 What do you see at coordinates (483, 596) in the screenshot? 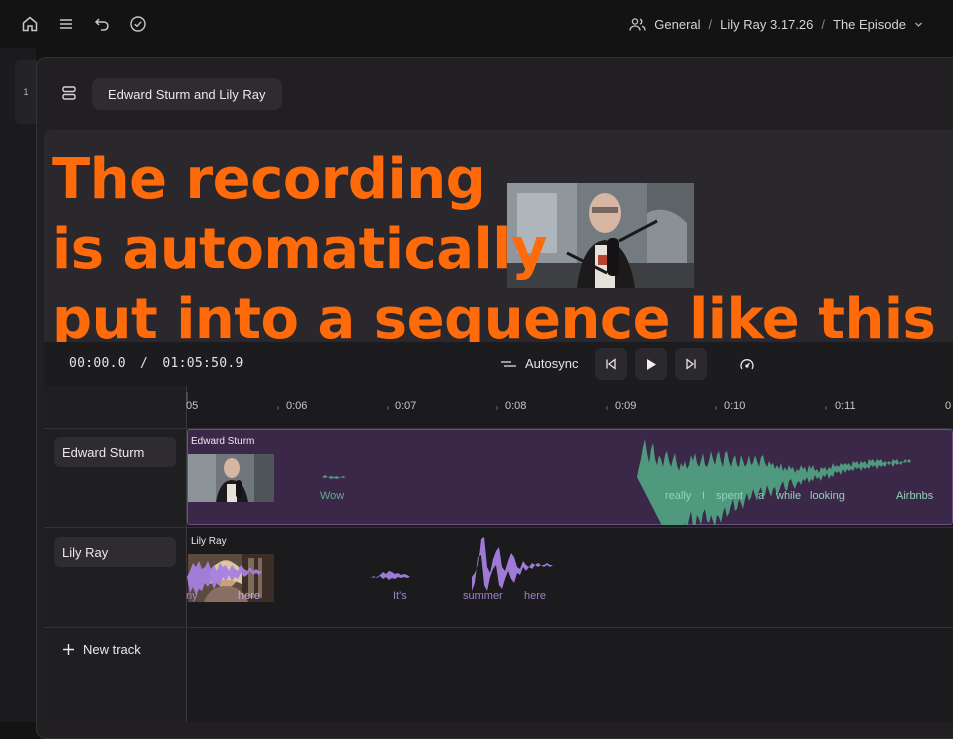
I see `transcript-word: summer` at bounding box center [483, 596].